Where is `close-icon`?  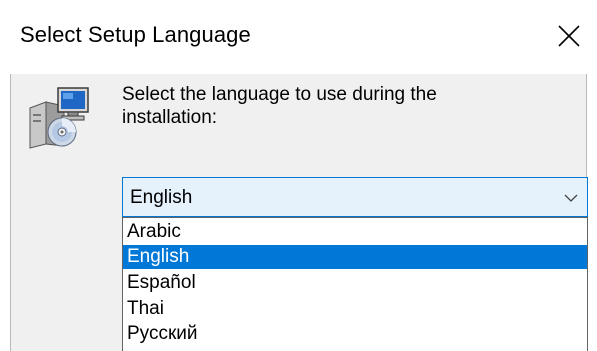 close-icon is located at coordinates (569, 36).